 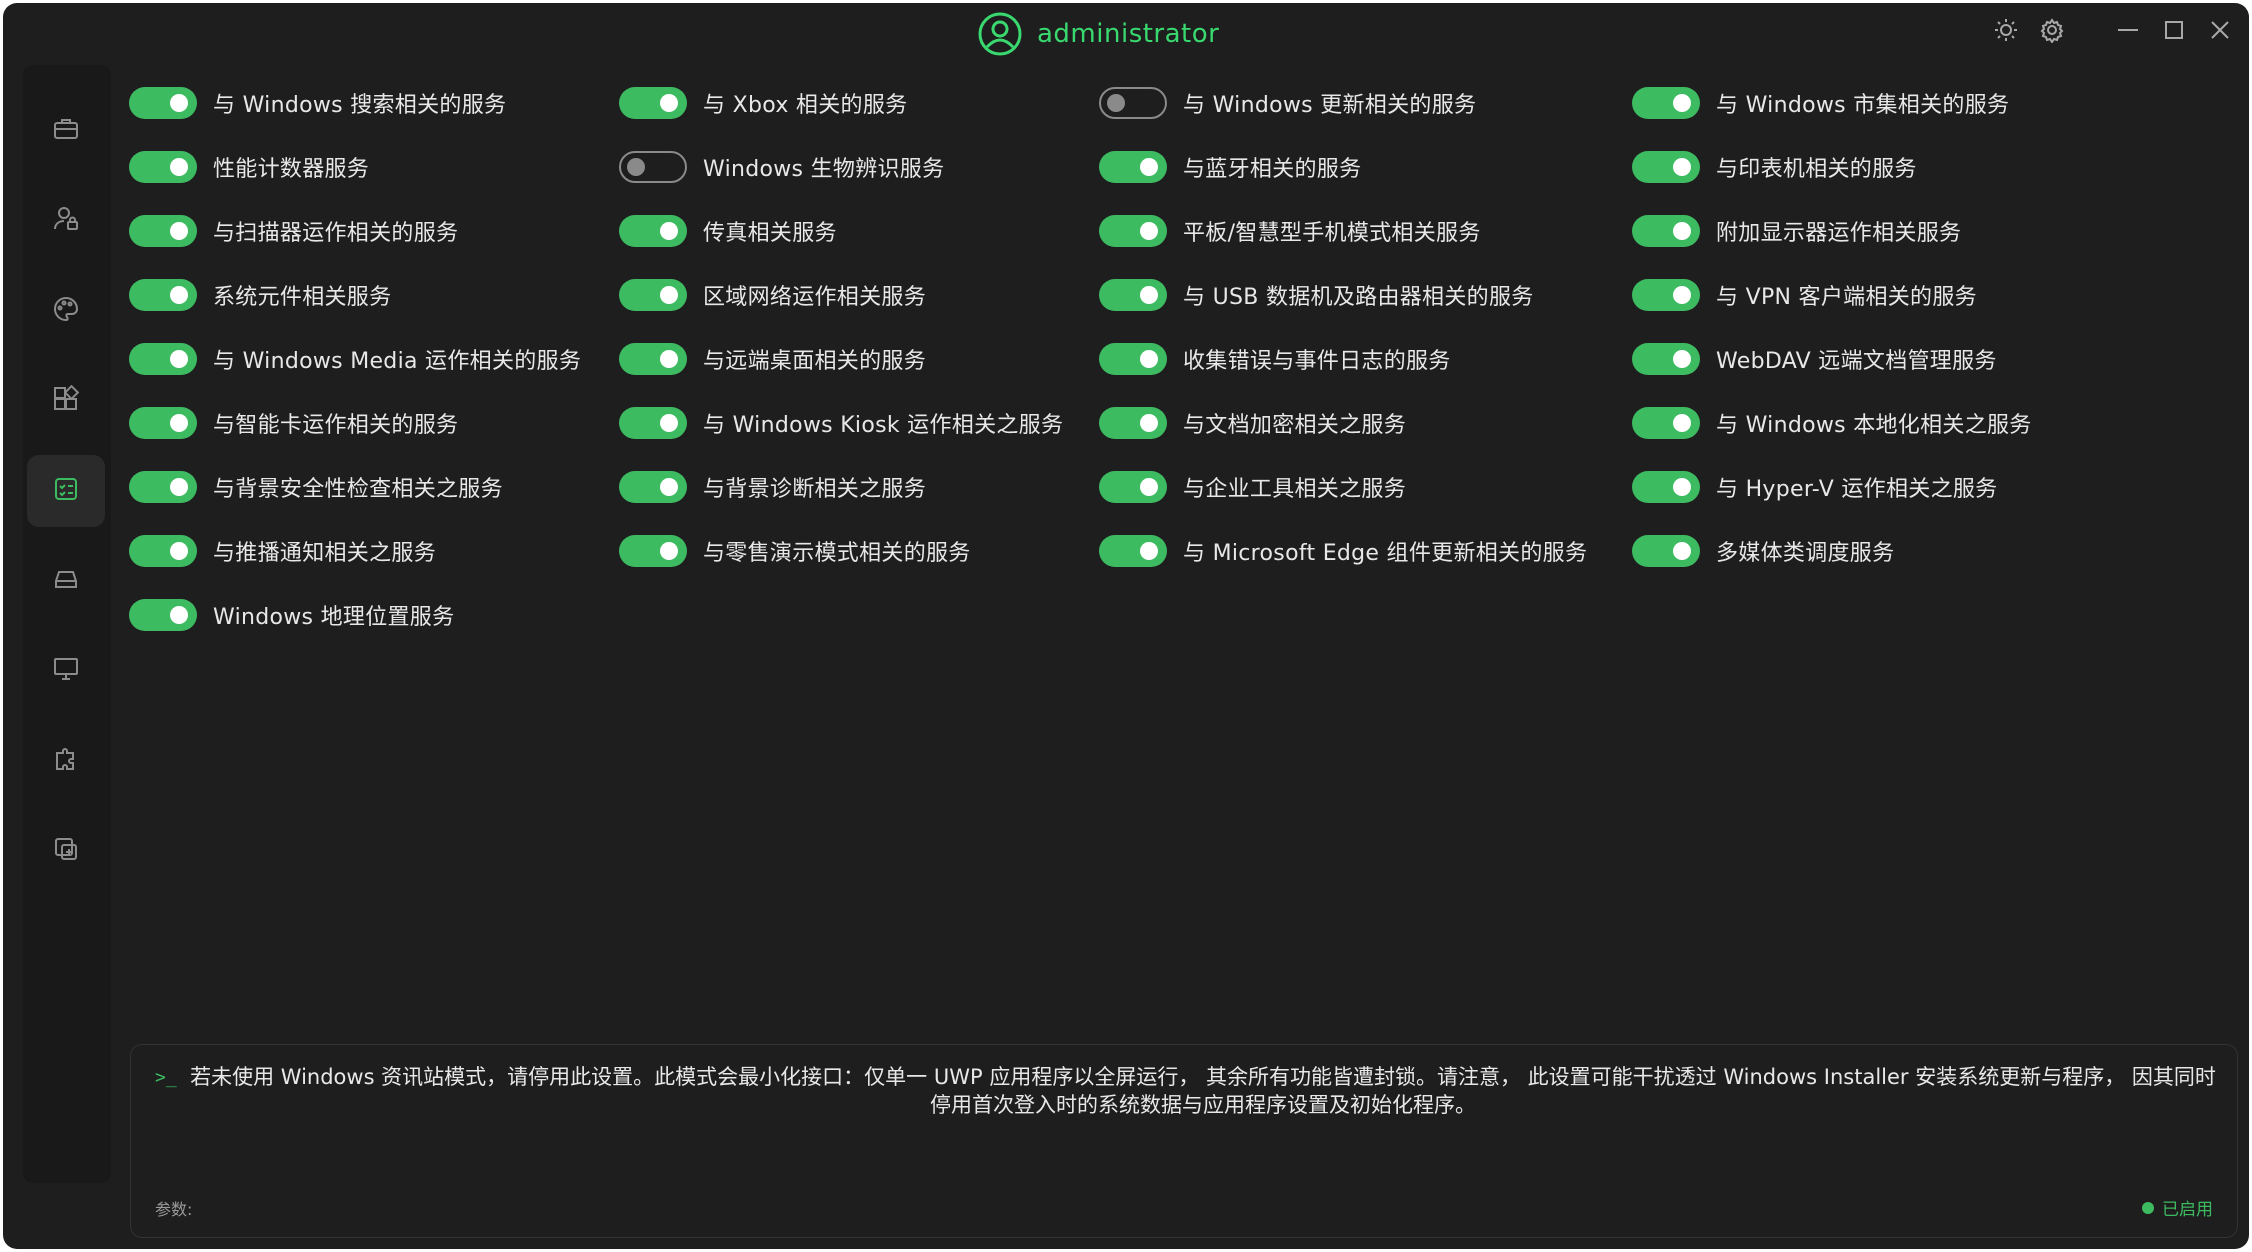 What do you see at coordinates (316, 487) in the screenshot?
I see `service-toggle-row: 与背景安全性检查相关之服务` at bounding box center [316, 487].